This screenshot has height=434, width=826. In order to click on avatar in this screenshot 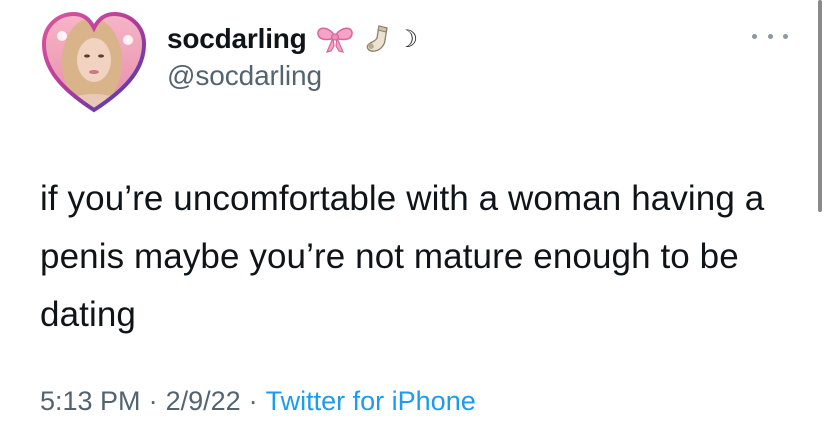, I will do `click(94, 62)`.